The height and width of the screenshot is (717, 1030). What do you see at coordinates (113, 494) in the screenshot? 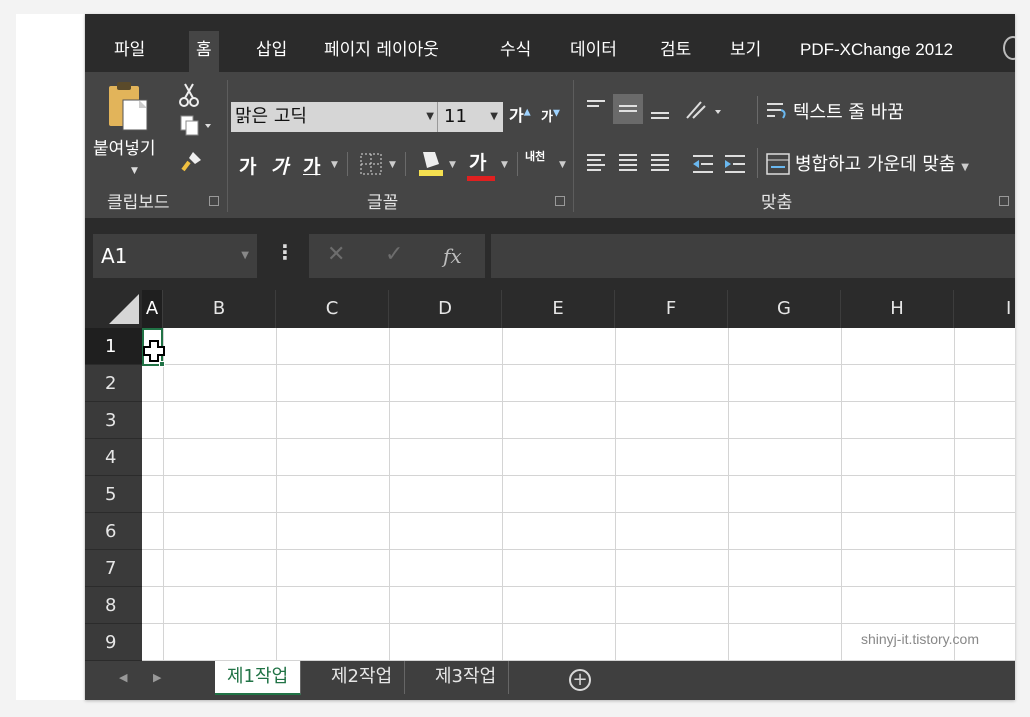
I see `row-header: 5` at bounding box center [113, 494].